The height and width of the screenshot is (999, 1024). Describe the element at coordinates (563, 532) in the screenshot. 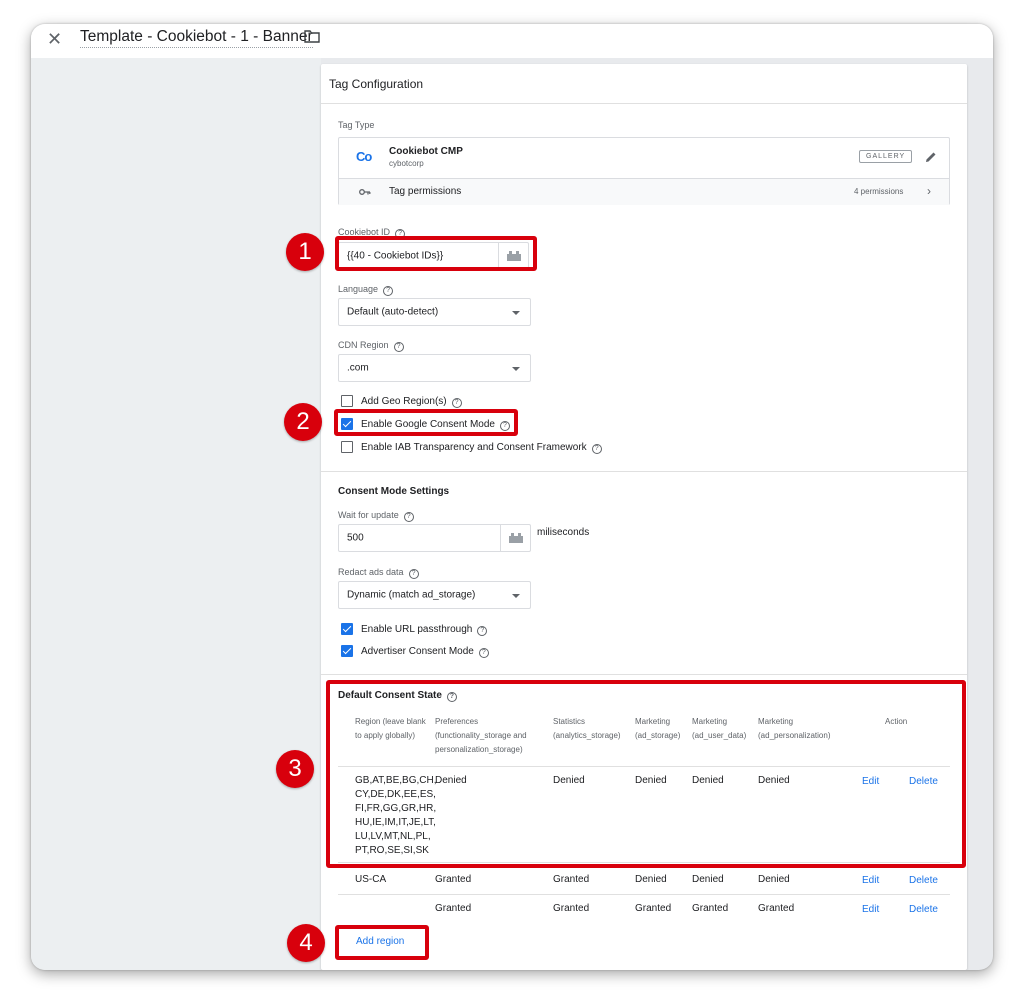

I see `wait-unit: miliseconds` at that location.